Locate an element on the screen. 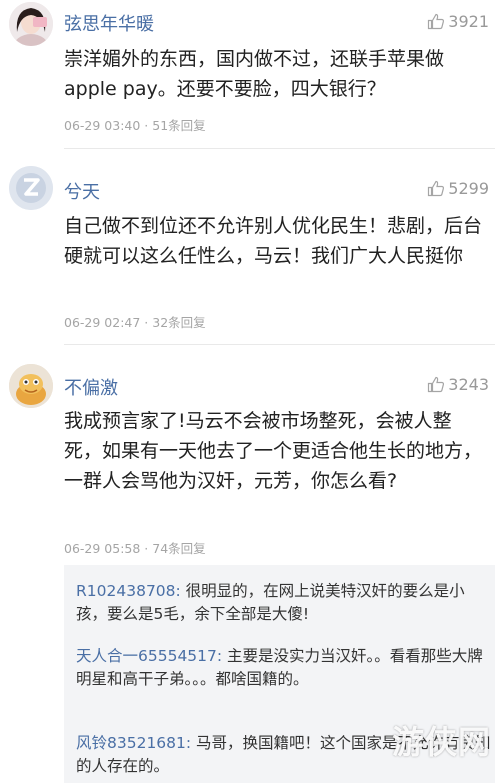 The image size is (495, 783). like-count: 5299 is located at coordinates (468, 188).